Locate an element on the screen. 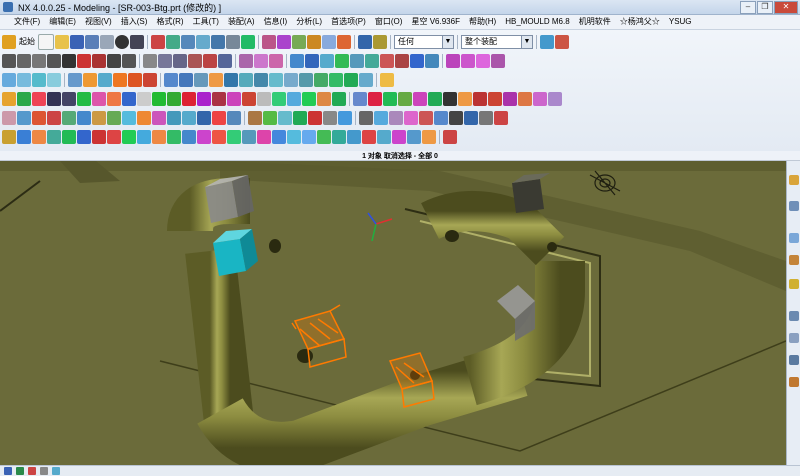  menu-window: 窗口(O) is located at coordinates (389, 21).